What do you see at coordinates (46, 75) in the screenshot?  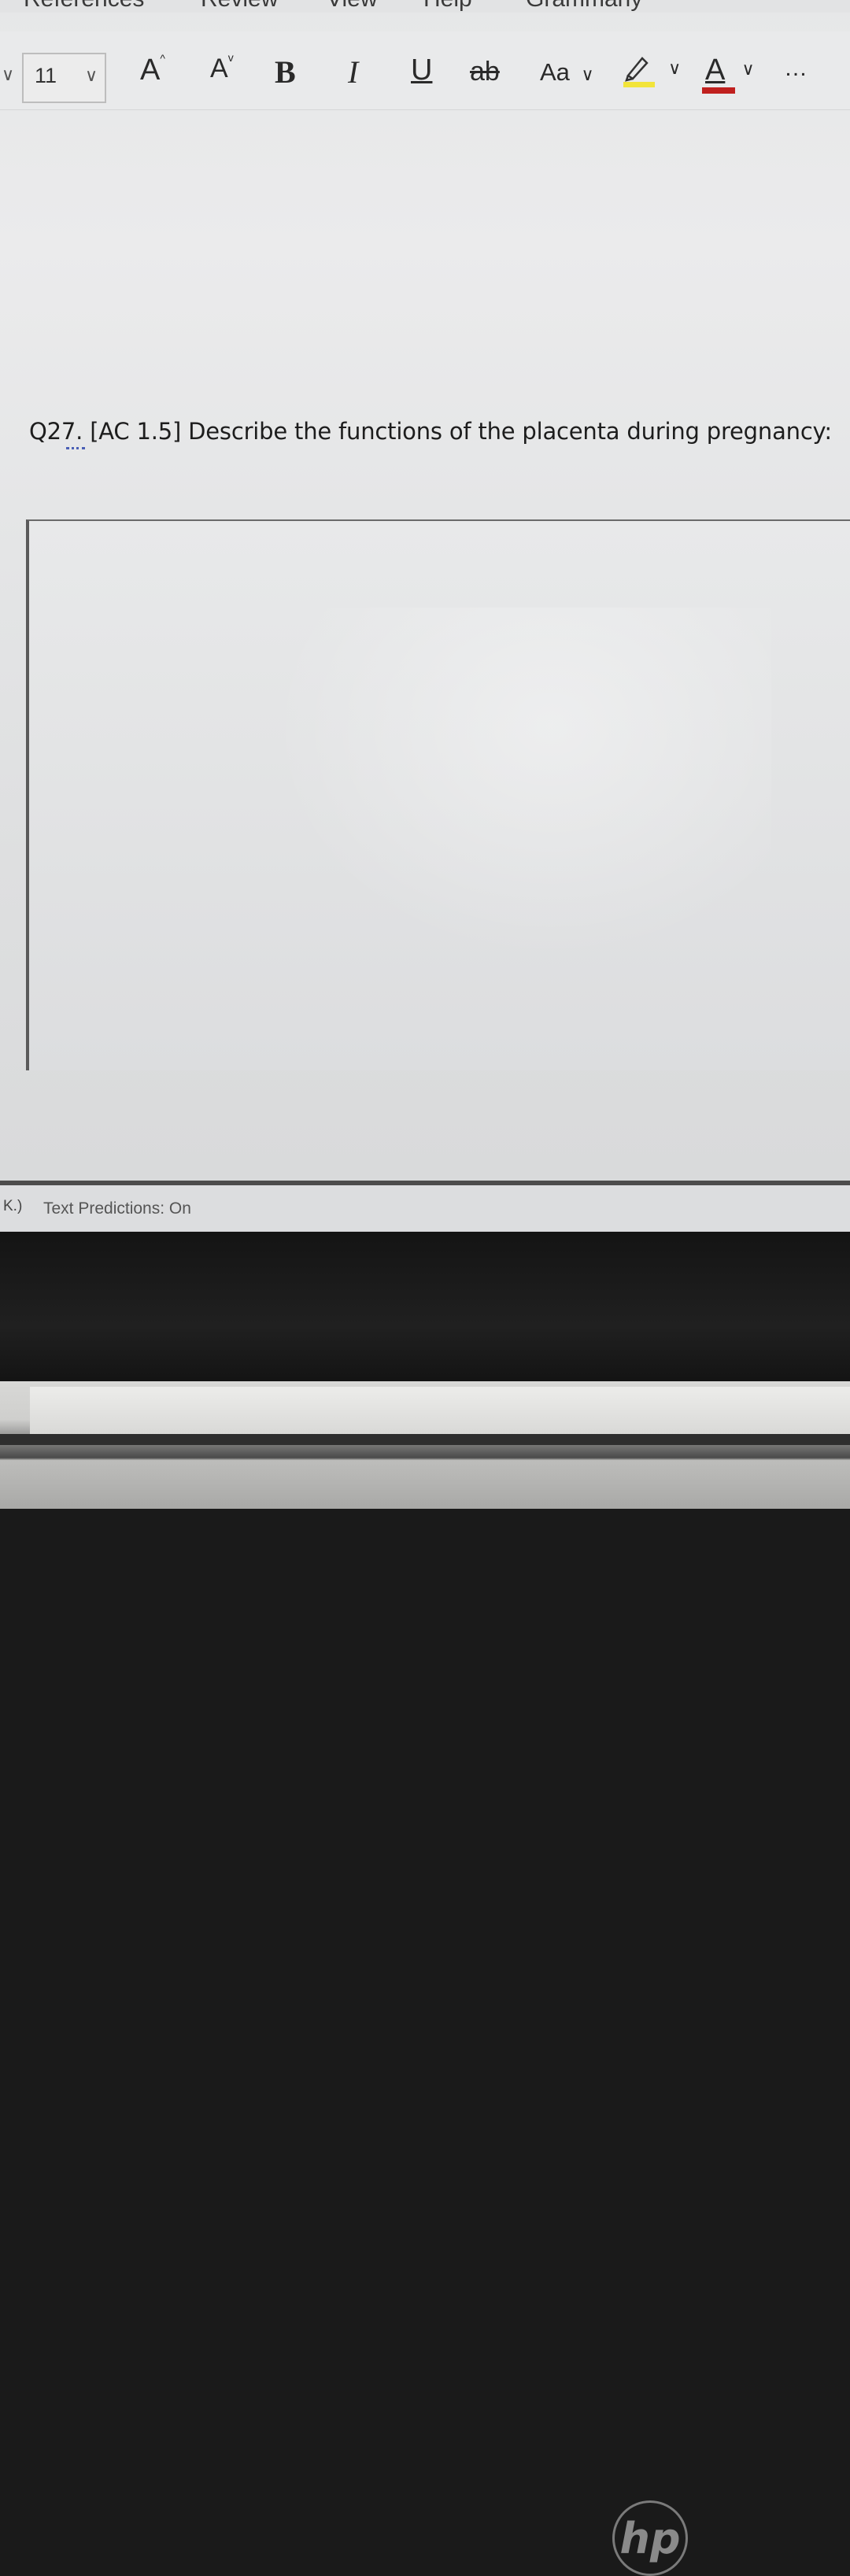 I see `font-size-value: 11` at bounding box center [46, 75].